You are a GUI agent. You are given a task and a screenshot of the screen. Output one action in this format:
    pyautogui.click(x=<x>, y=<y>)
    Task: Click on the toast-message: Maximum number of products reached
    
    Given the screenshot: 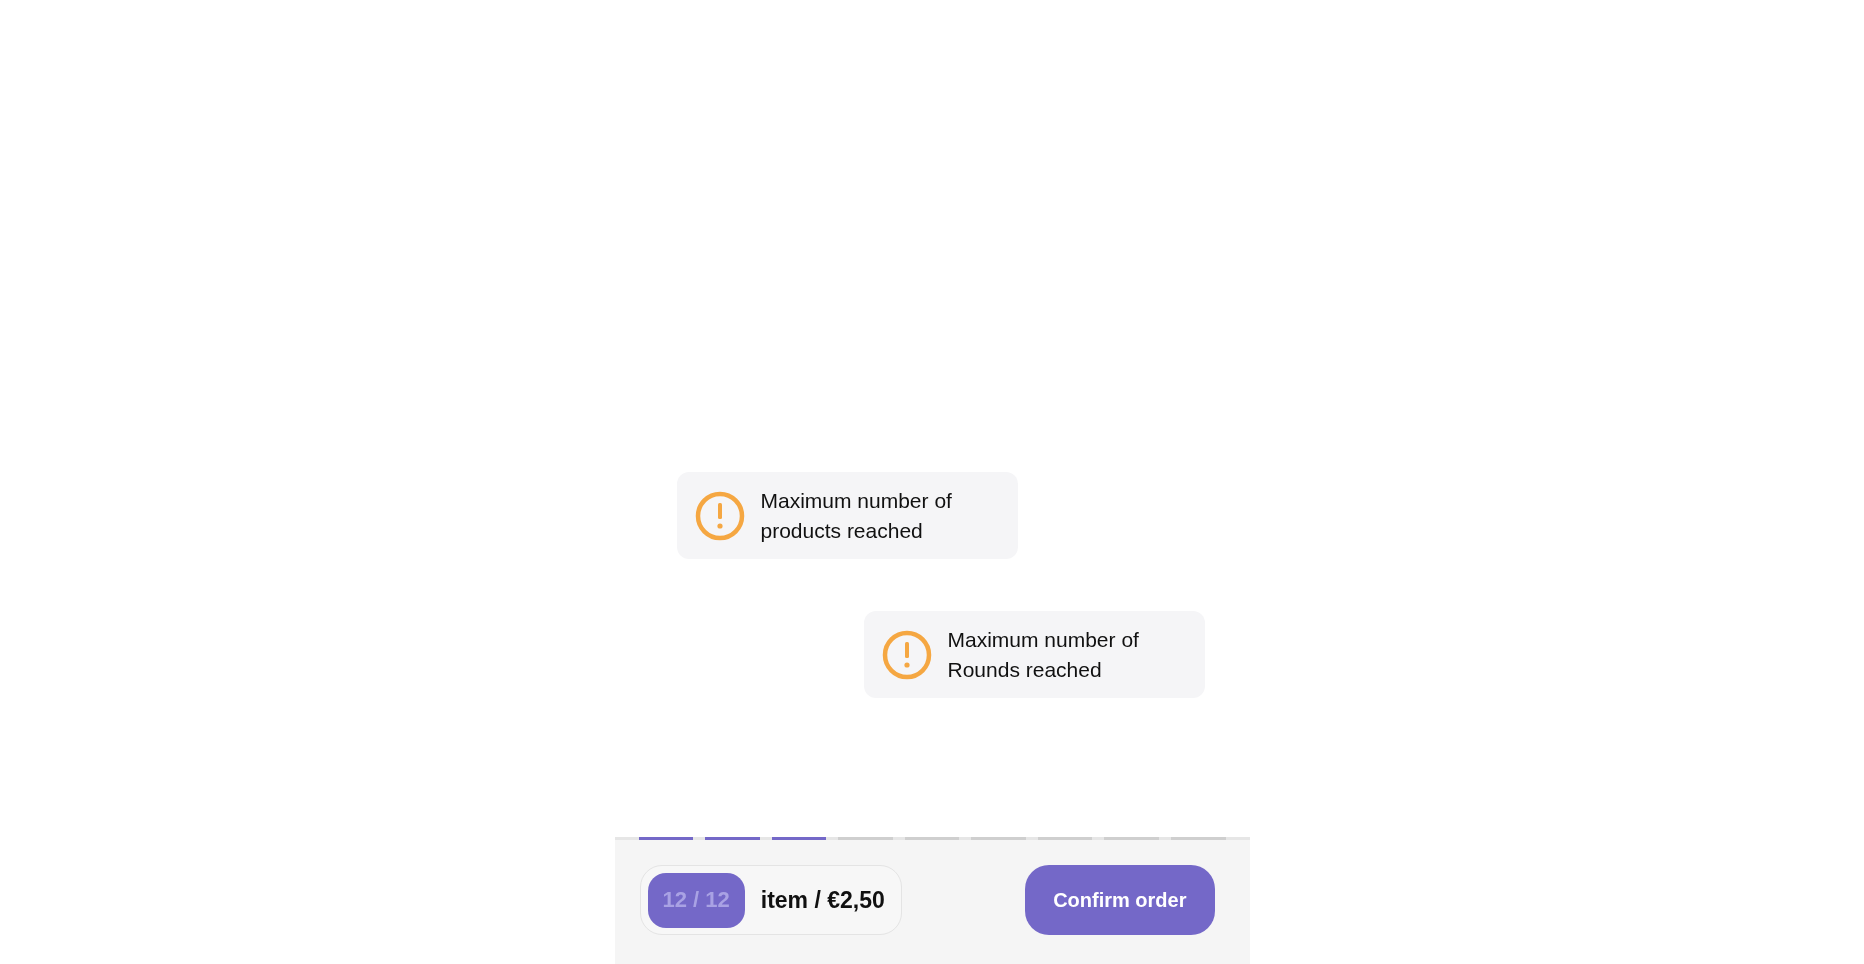 What is the action you would take?
    pyautogui.click(x=856, y=515)
    